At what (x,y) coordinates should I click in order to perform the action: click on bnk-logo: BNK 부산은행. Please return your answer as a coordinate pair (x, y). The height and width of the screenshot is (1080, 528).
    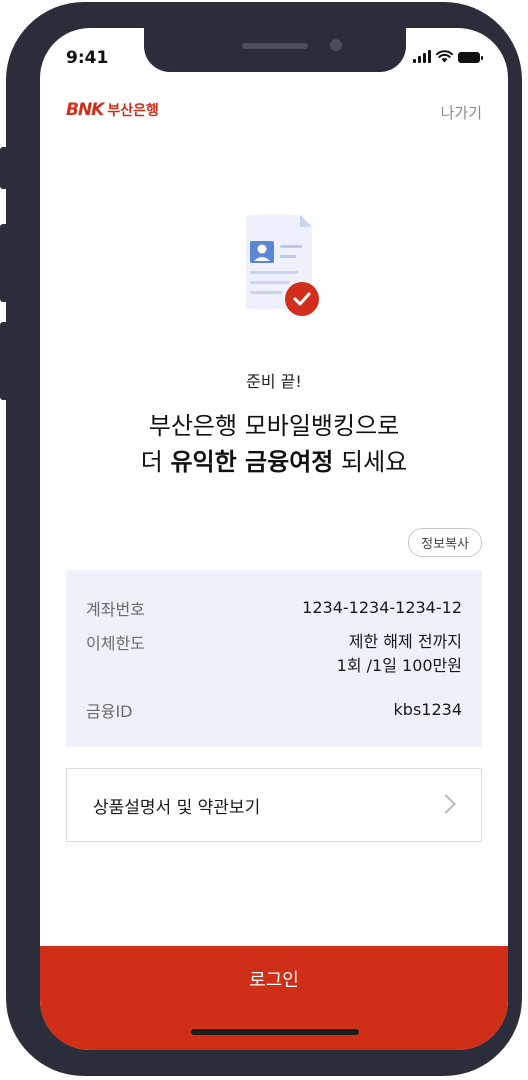
    Looking at the image, I should click on (112, 110).